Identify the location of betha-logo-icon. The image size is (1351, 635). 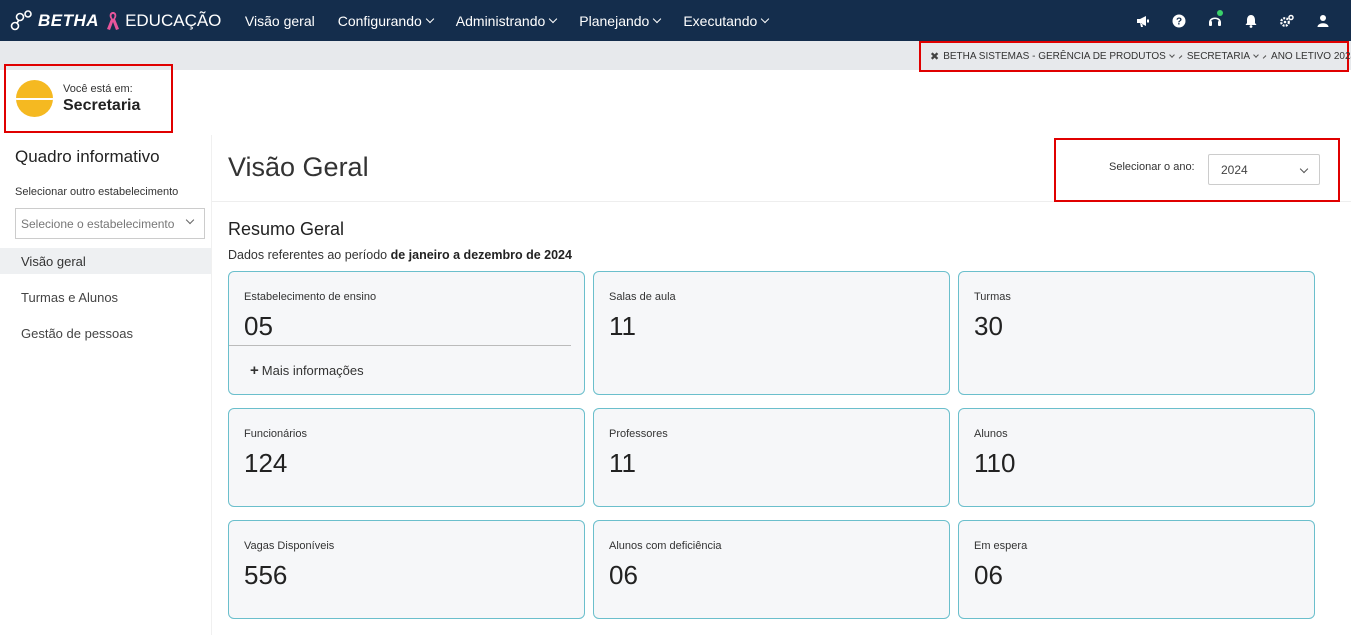
(21, 19).